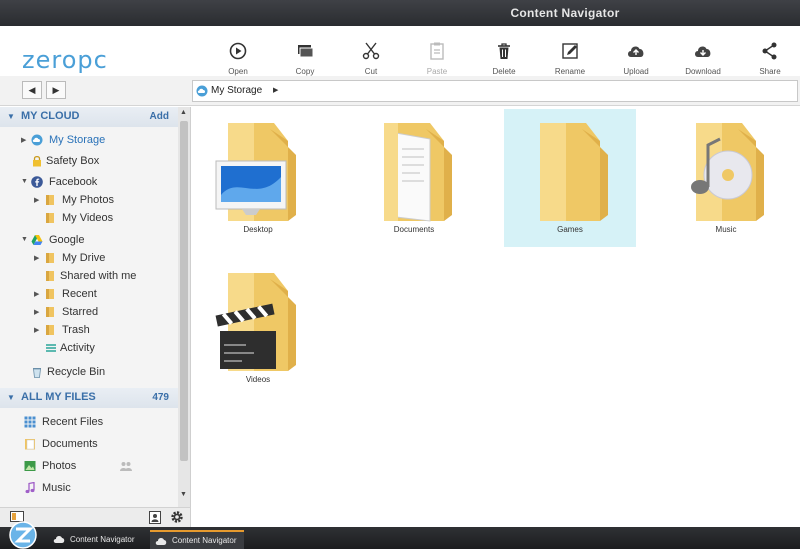 Image resolution: width=800 pixels, height=549 pixels. I want to click on window-title: Content Navigator, so click(565, 13).